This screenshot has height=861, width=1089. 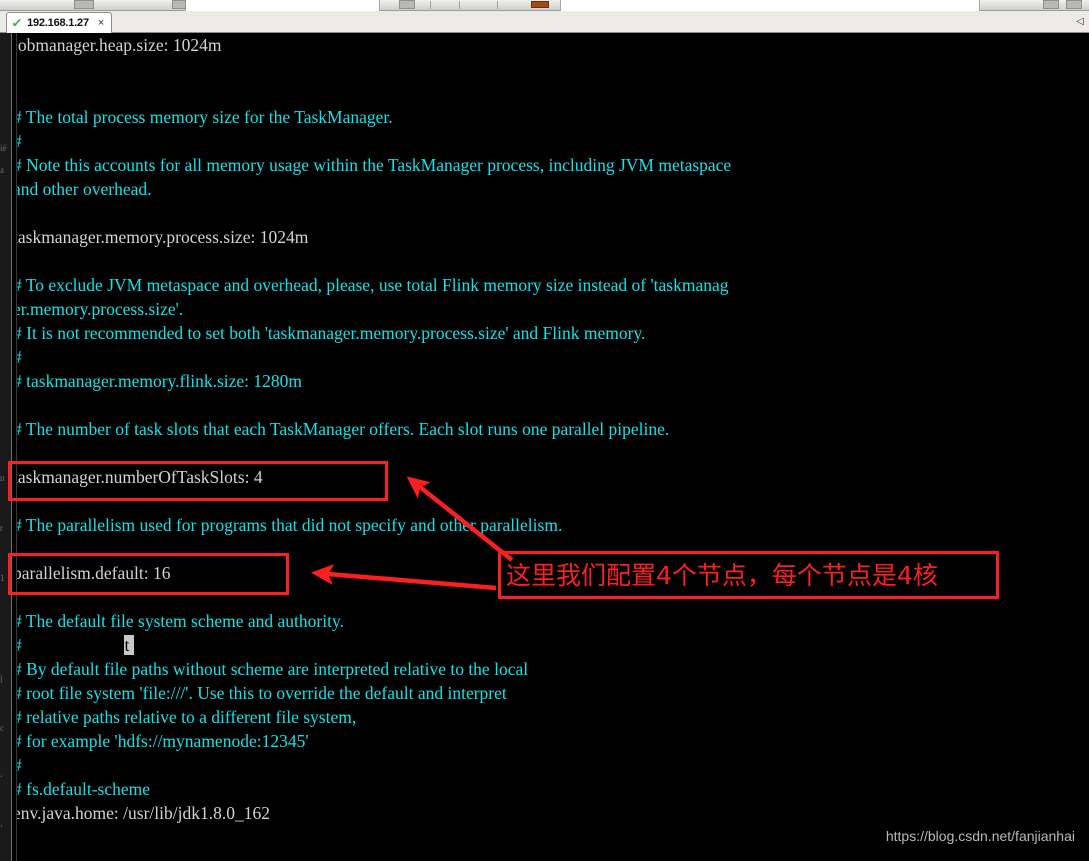 I want to click on terminal-line: taskmanager.memory.process.size: 1024m, so click(x=551, y=237).